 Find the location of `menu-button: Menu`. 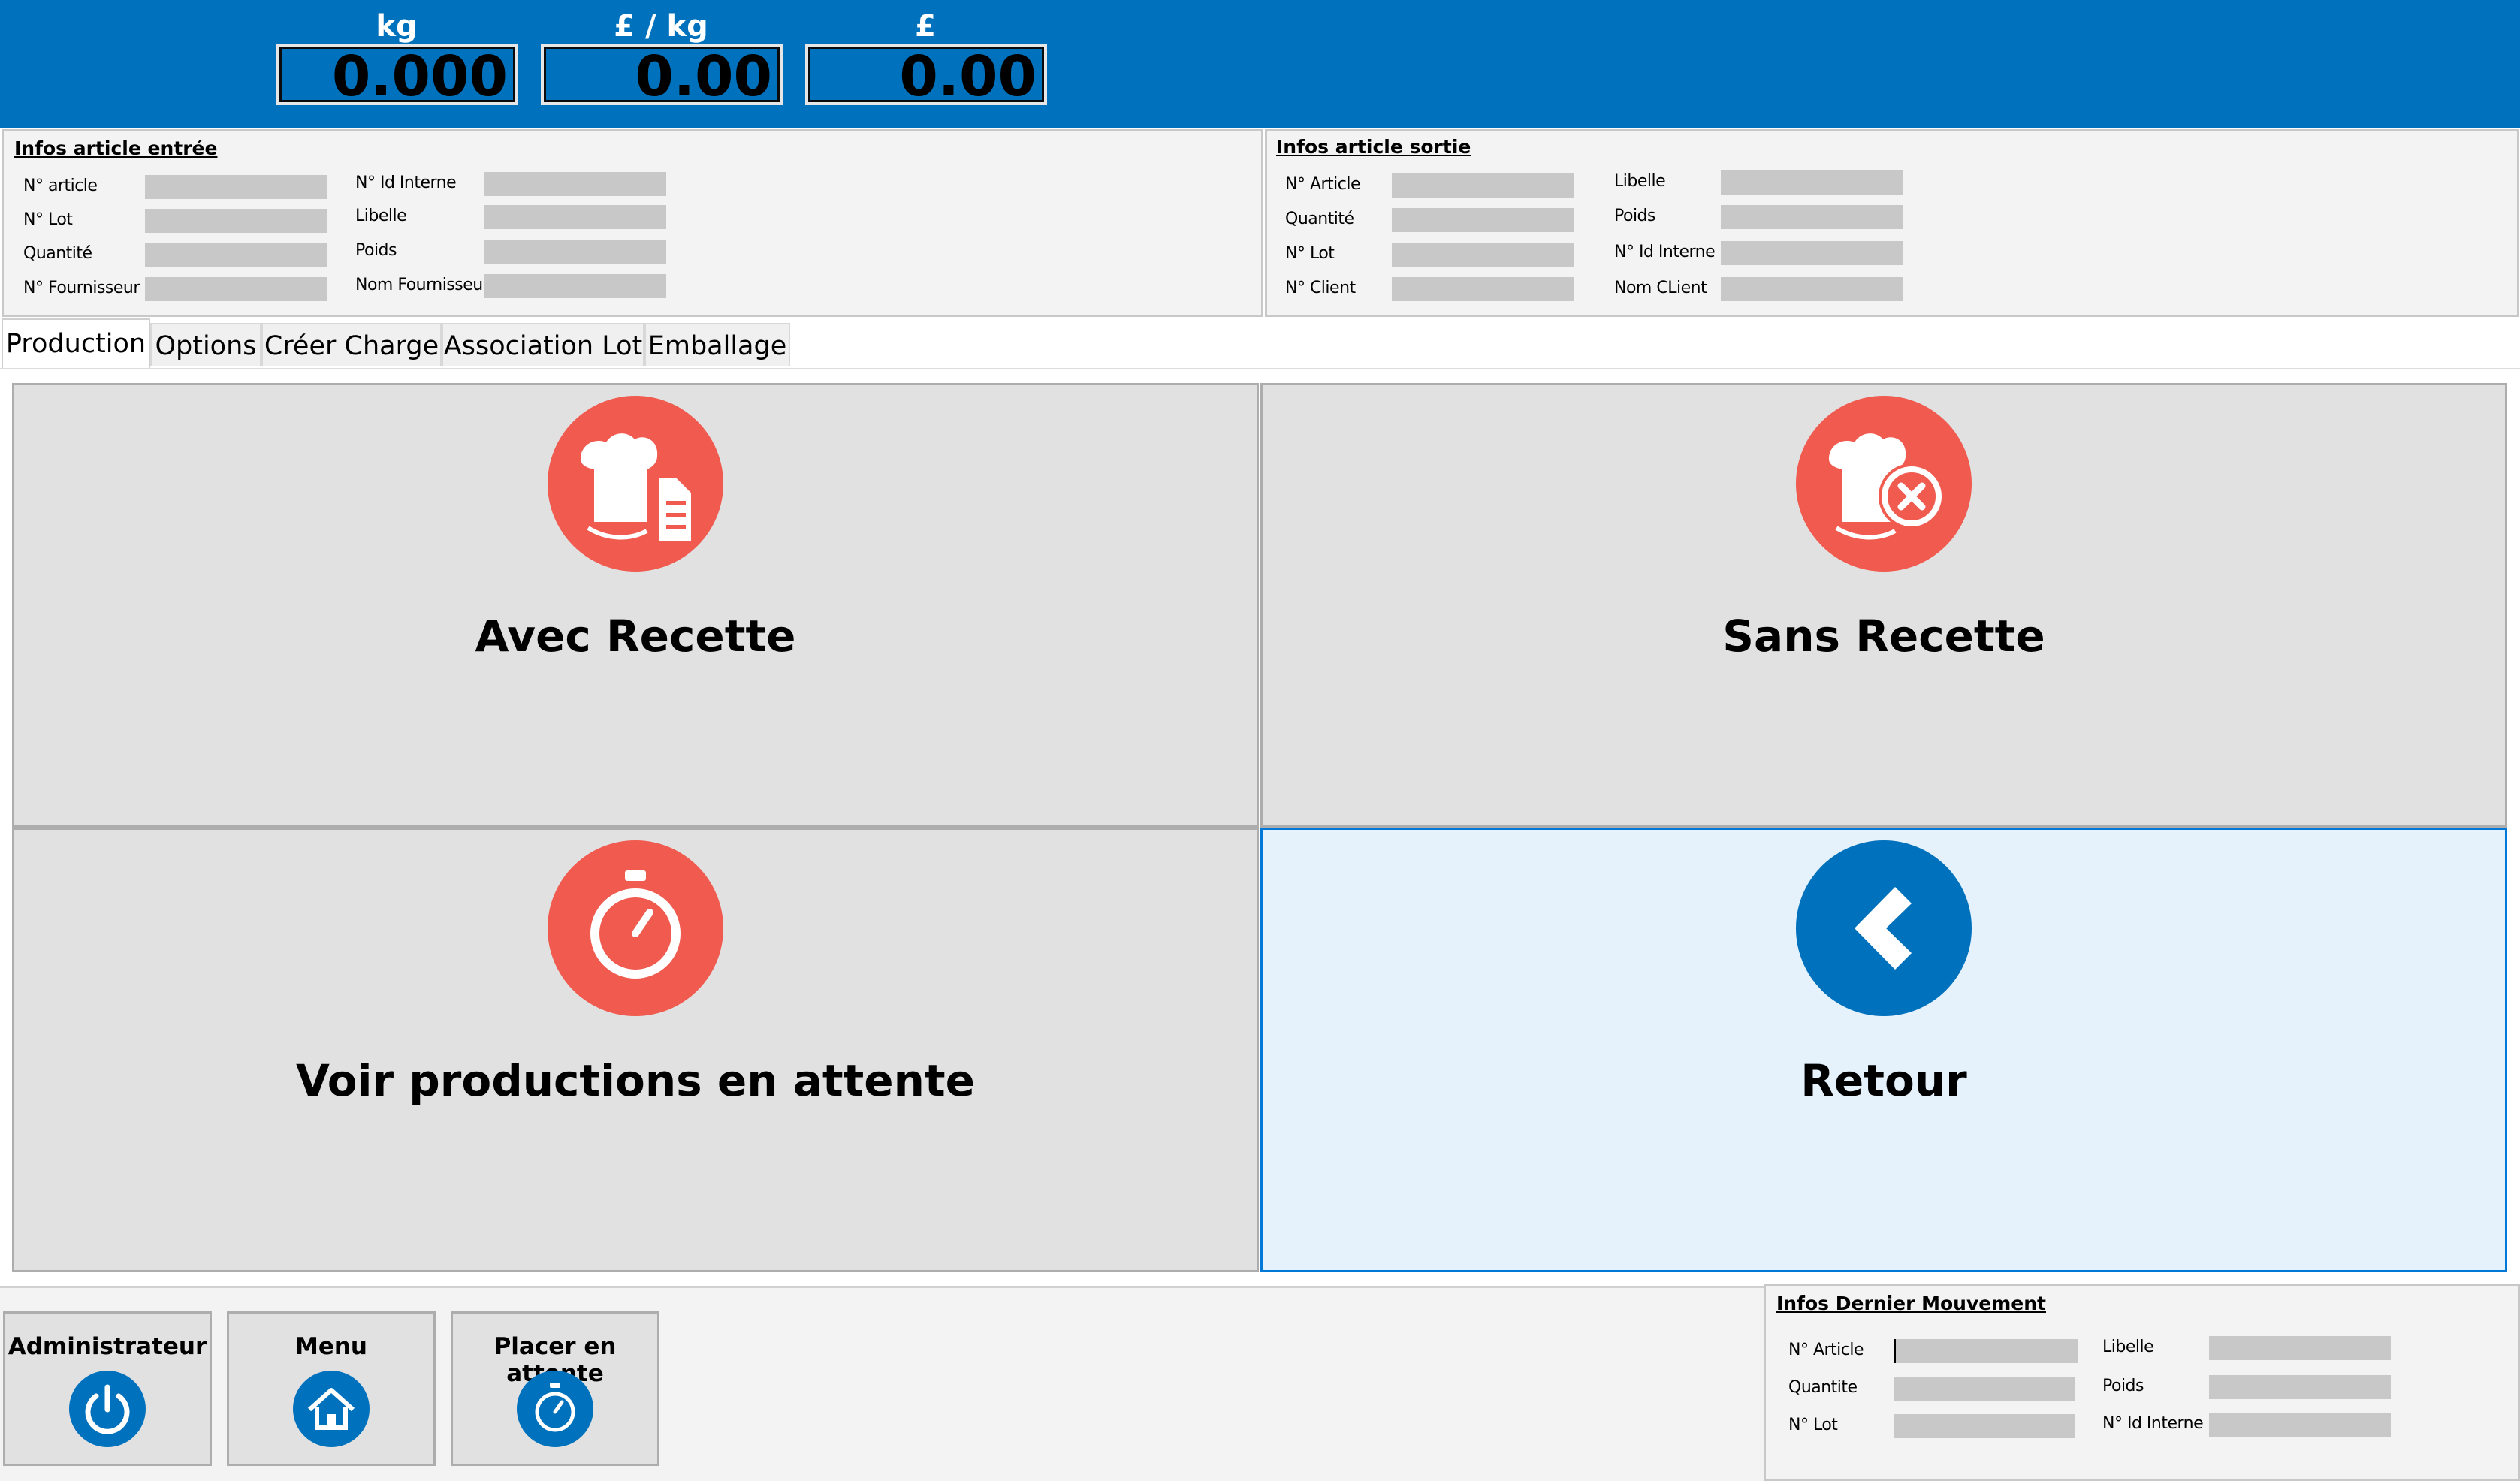

menu-button: Menu is located at coordinates (331, 1388).